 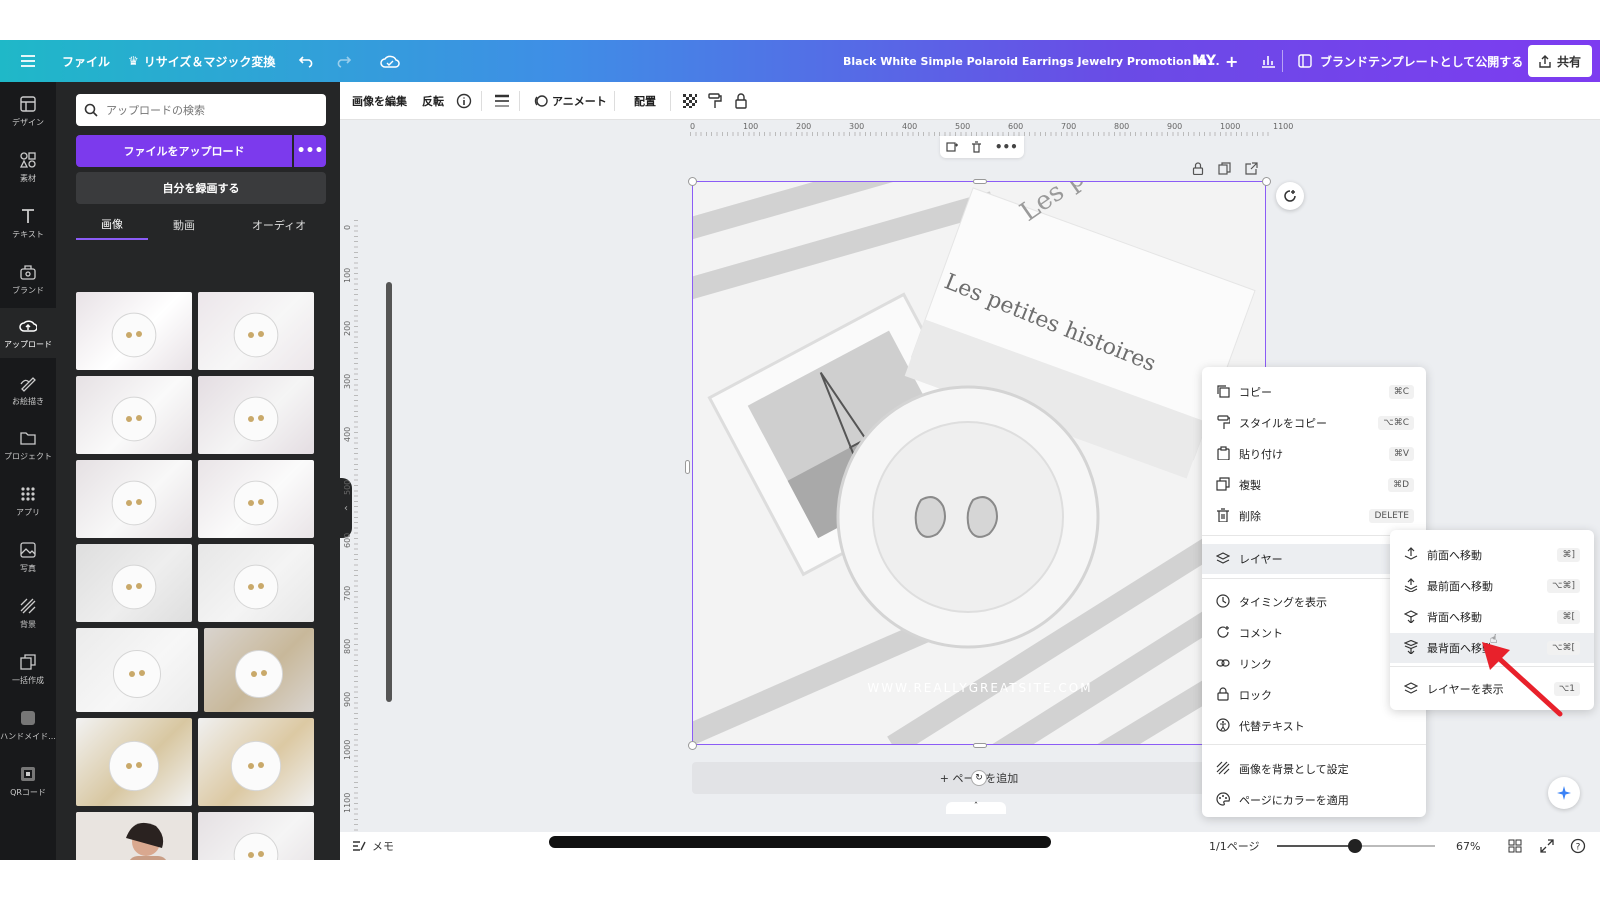 What do you see at coordinates (1314, 726) in the screenshot?
I see `context-menu-item: 代替テキスト` at bounding box center [1314, 726].